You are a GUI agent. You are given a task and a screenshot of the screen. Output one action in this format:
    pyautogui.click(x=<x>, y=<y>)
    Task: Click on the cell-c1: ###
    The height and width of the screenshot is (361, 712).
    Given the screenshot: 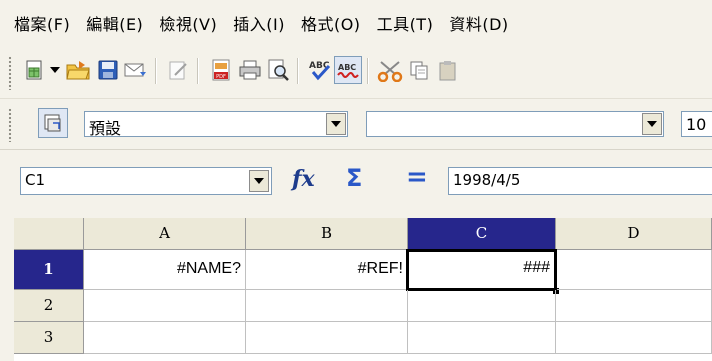 What is the action you would take?
    pyautogui.click(x=481, y=270)
    